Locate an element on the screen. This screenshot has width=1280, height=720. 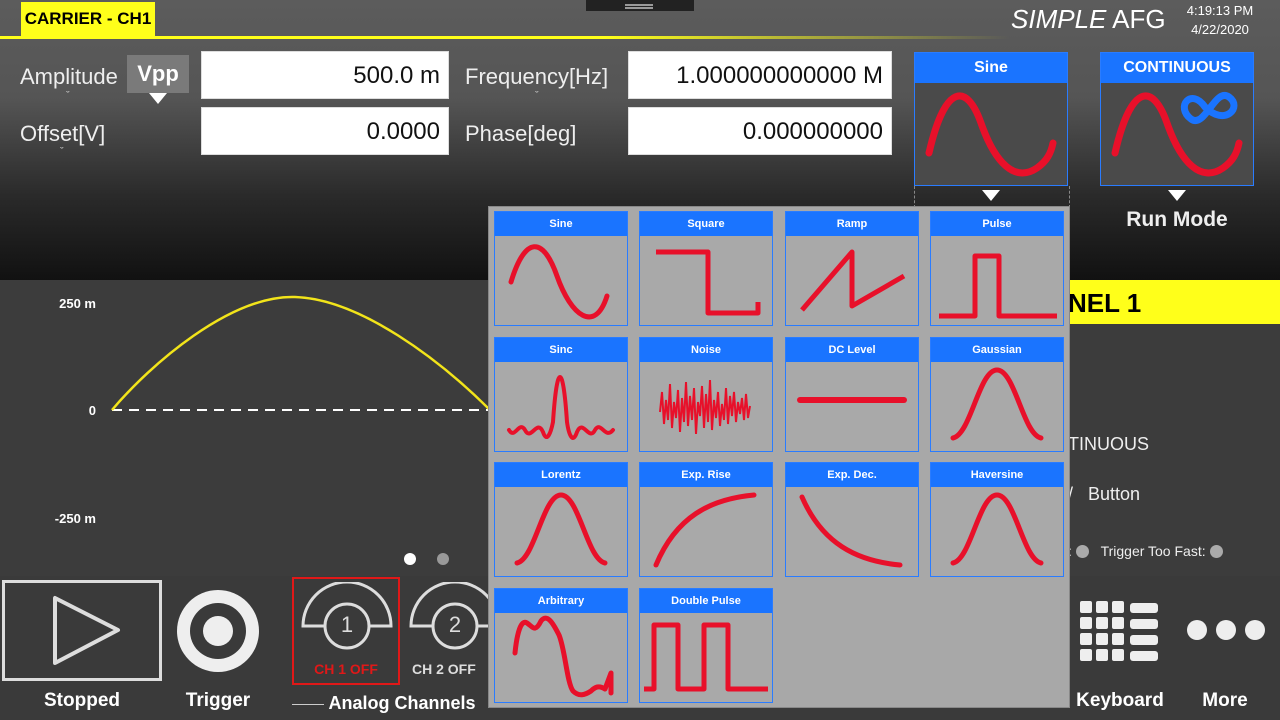
waveform-option-pulse: Pulse is located at coordinates (997, 268).